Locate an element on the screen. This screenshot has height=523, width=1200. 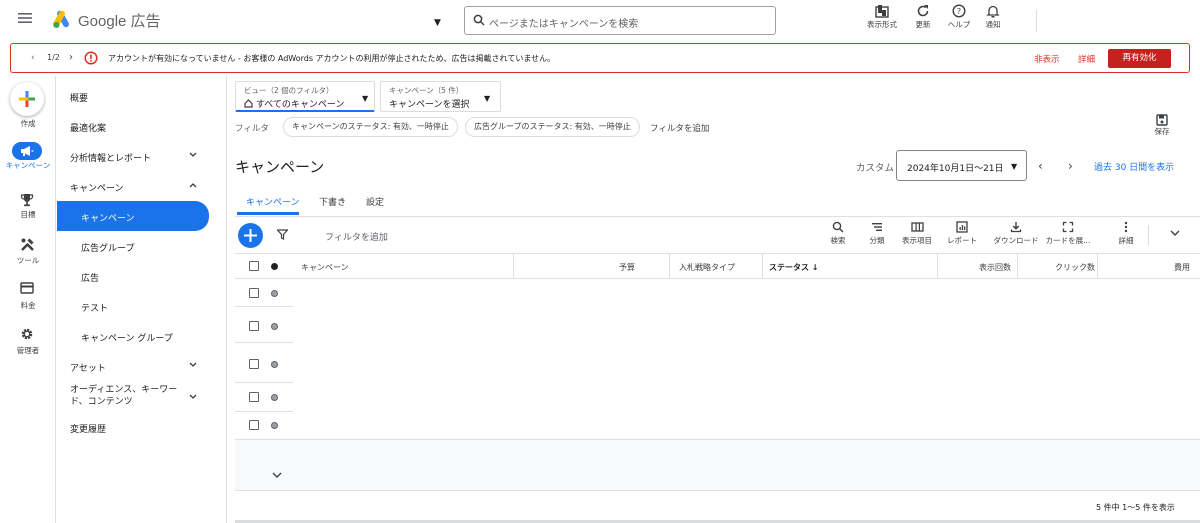
alert-next-button: › is located at coordinates (71, 57).